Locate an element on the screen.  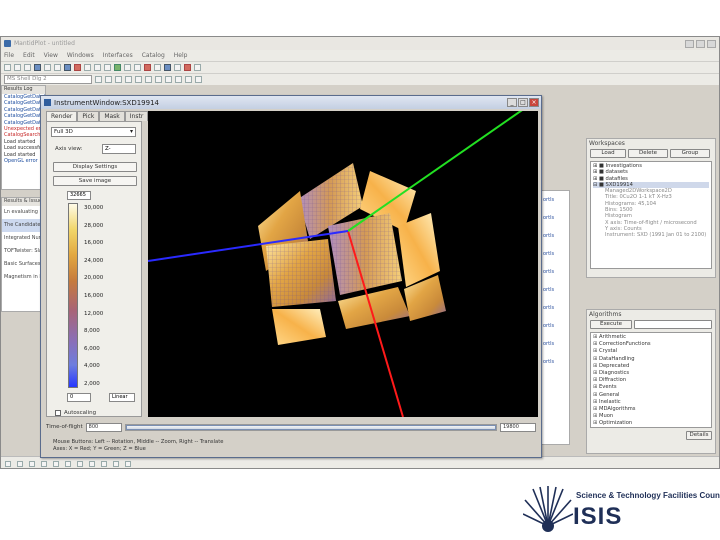
workspace-tree-row: Instrument: SXD (1991 Jan 01 to 2100) is located at coordinates (651, 235).